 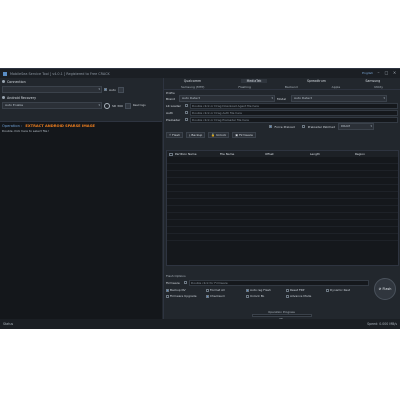 I want to click on minimize-icon: –, so click(x=378, y=72).